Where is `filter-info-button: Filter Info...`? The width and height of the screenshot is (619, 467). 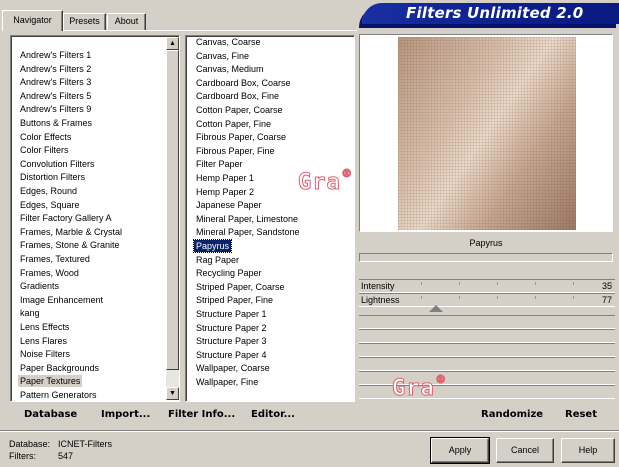 filter-info-button: Filter Info... is located at coordinates (201, 414).